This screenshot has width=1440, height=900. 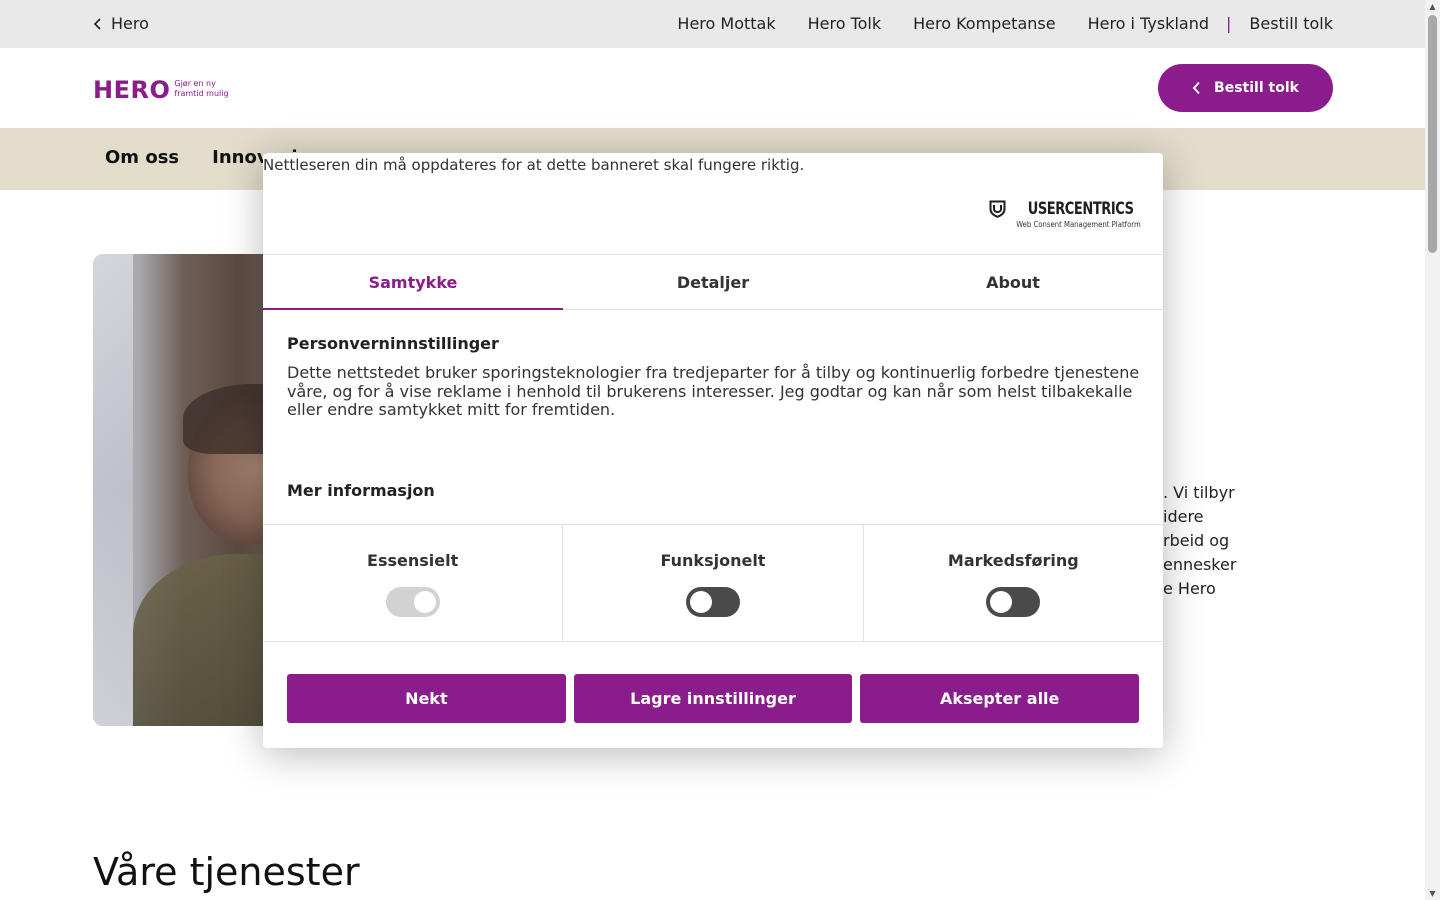 I want to click on page-scrollbar: ▲ ▼, so click(x=1432, y=450).